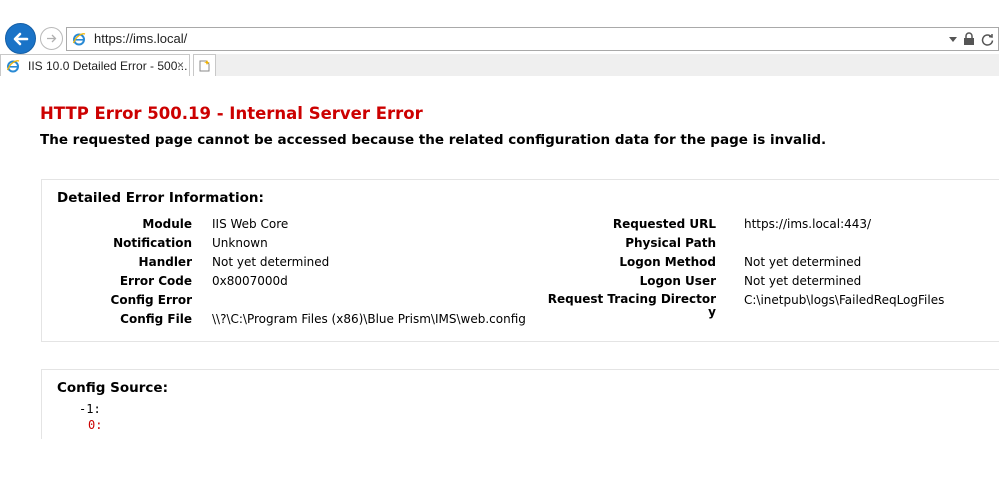 The image size is (999, 501). What do you see at coordinates (808, 224) in the screenshot?
I see `detail-value: https://ims.local:443/` at bounding box center [808, 224].